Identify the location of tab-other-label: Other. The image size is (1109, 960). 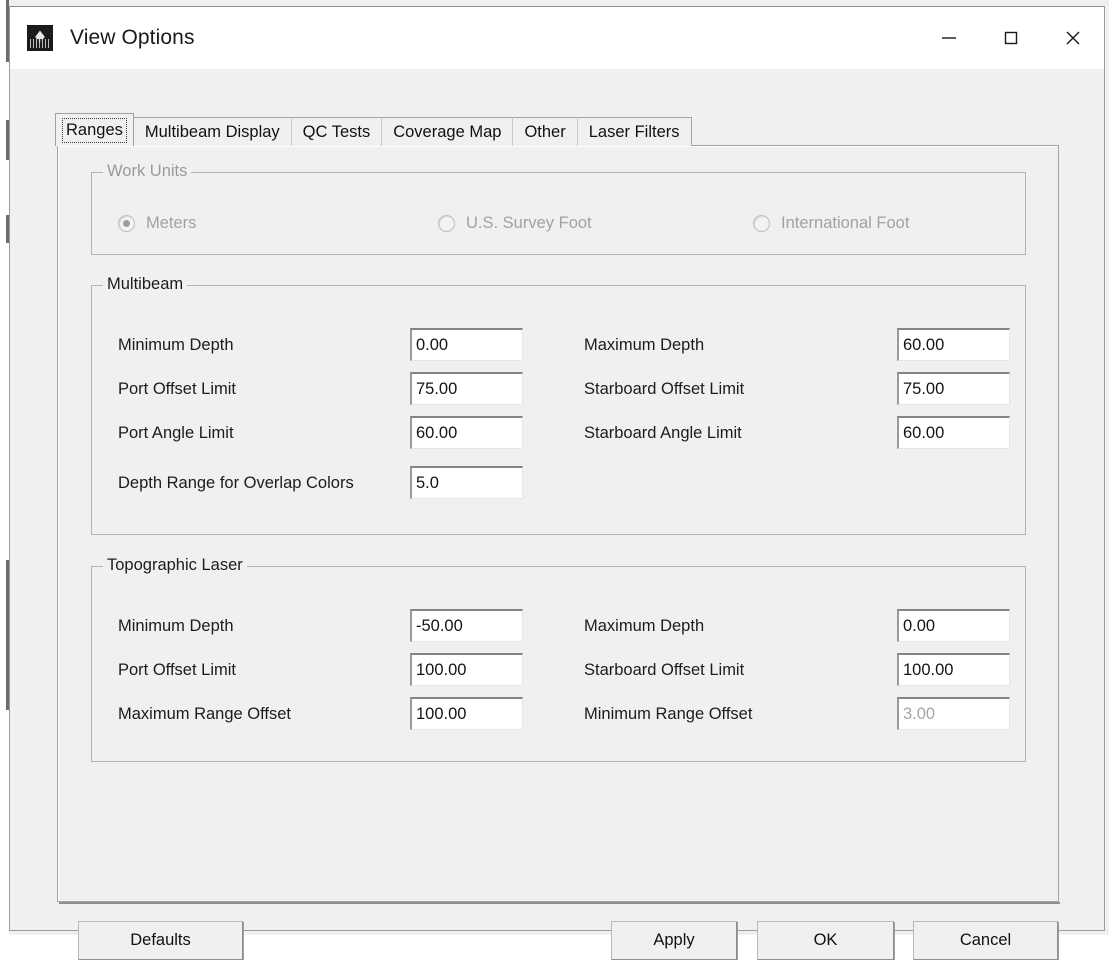
(545, 131).